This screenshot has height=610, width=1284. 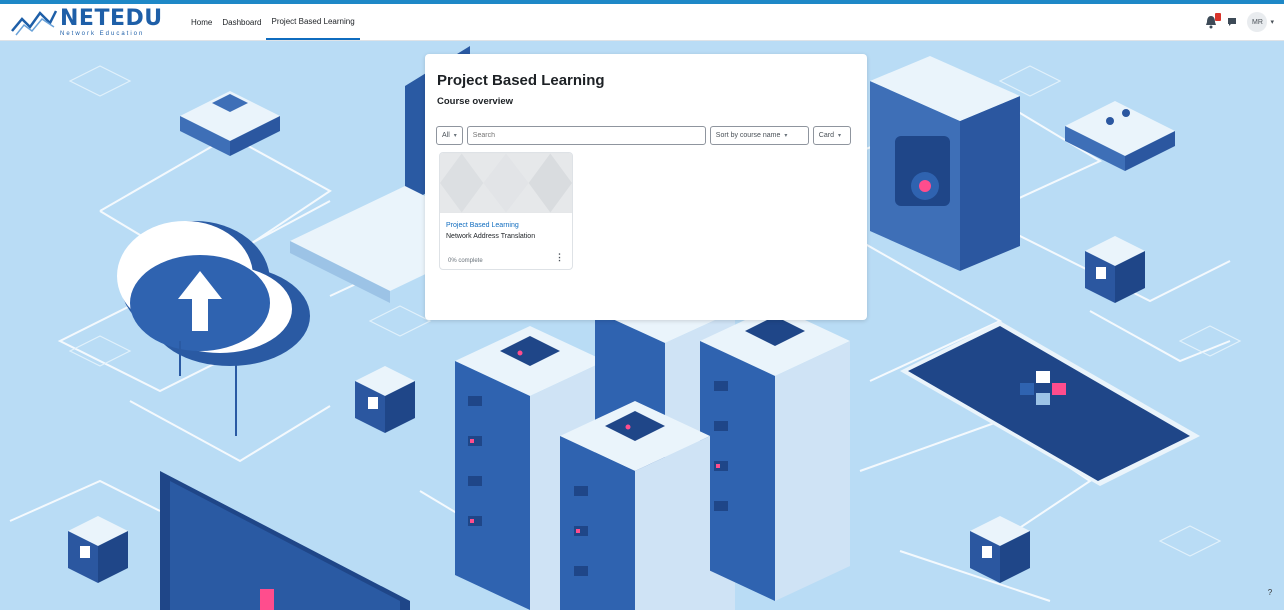 What do you see at coordinates (1239, 22) in the screenshot?
I see `navbar-actions: MR ▾` at bounding box center [1239, 22].